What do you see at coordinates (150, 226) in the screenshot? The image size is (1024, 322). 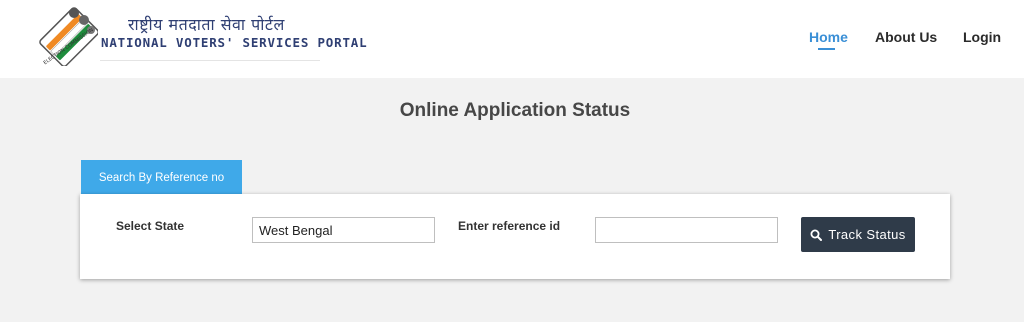 I see `state-label: Select State` at bounding box center [150, 226].